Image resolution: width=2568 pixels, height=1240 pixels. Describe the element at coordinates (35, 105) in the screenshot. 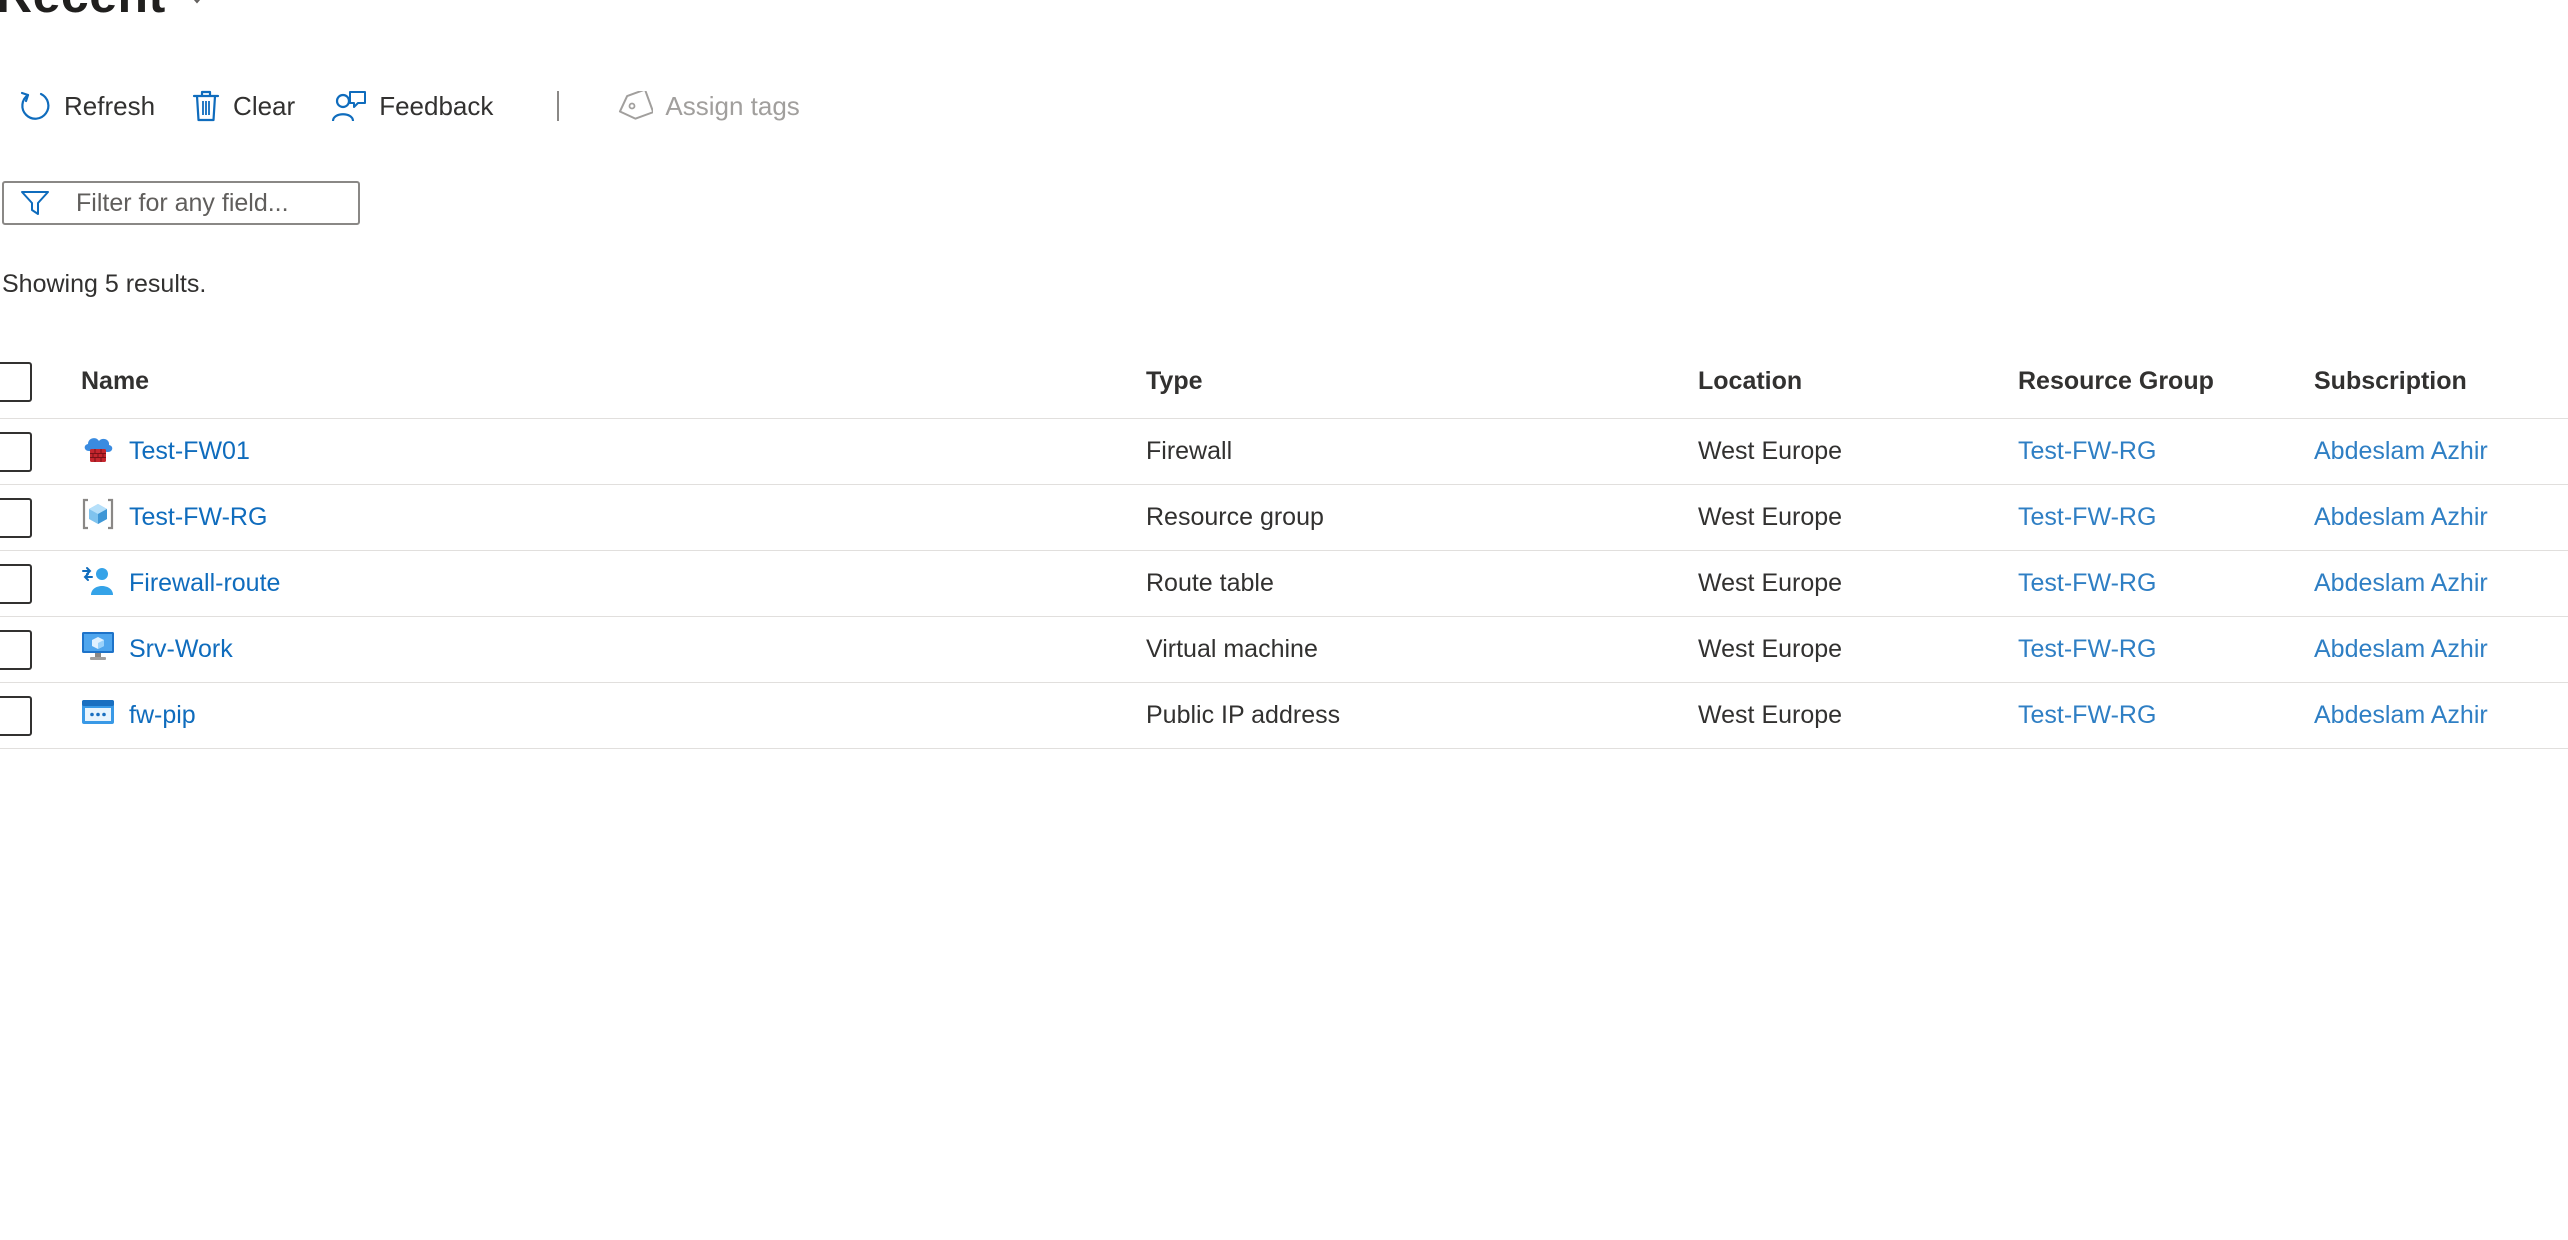

I see `refresh-icon` at that location.